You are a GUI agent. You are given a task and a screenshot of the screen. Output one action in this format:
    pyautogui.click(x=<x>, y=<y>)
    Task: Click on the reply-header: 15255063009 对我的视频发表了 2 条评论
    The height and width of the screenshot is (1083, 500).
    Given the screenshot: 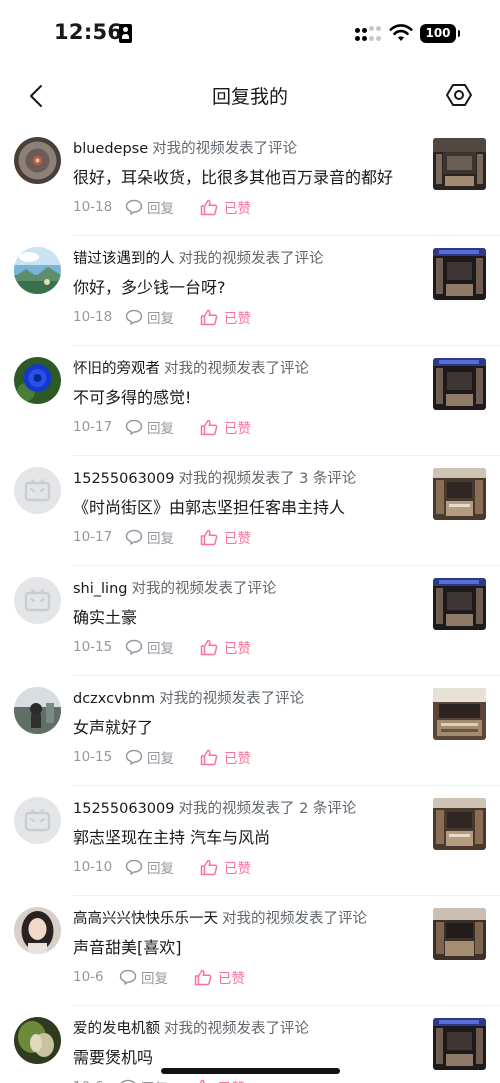 What is the action you would take?
    pyautogui.click(x=248, y=807)
    